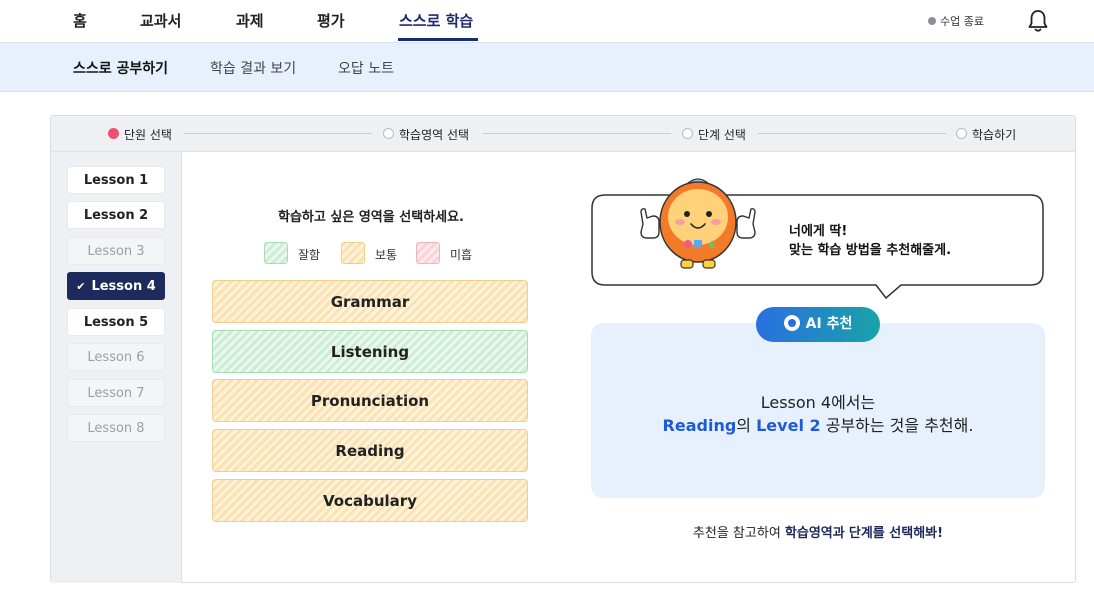 This screenshot has height=615, width=1094. Describe the element at coordinates (438, 39) in the screenshot. I see `active-tab-underline` at that location.